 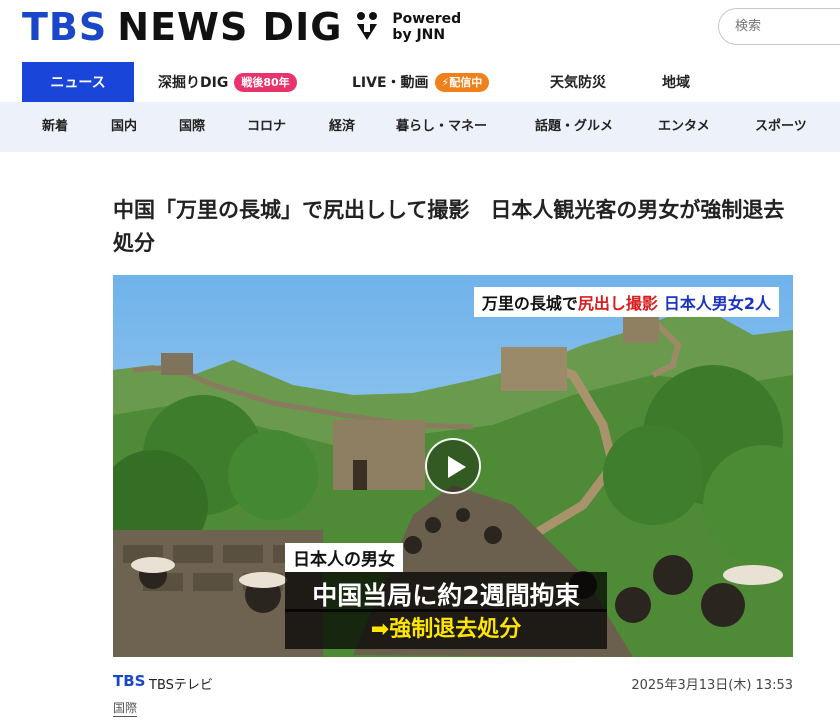 What do you see at coordinates (717, 303) in the screenshot?
I see `caption-part-3: 日本人男女2人` at bounding box center [717, 303].